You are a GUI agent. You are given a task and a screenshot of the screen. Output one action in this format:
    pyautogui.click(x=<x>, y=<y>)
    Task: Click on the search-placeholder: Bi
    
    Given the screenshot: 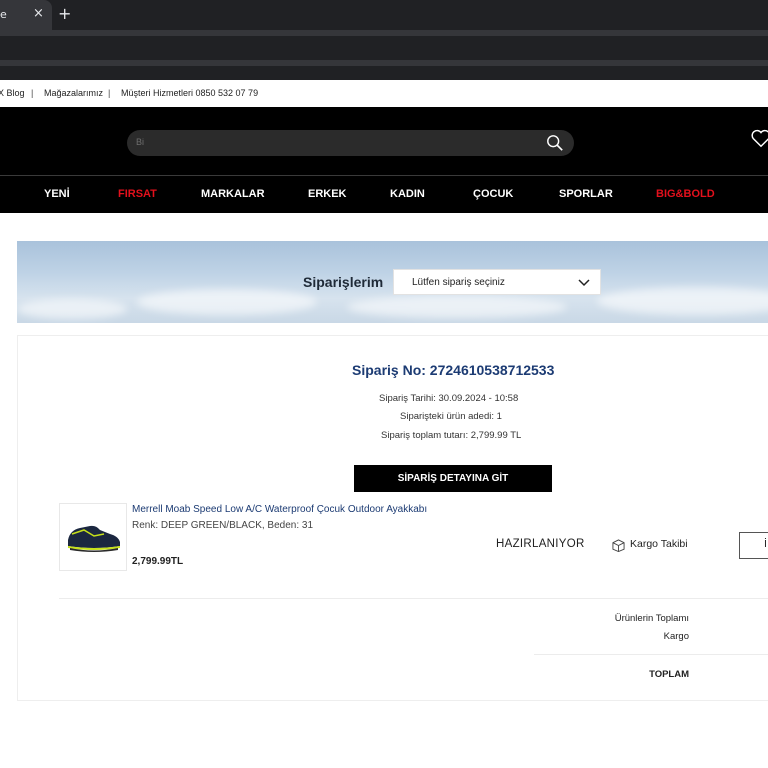 What is the action you would take?
    pyautogui.click(x=140, y=142)
    